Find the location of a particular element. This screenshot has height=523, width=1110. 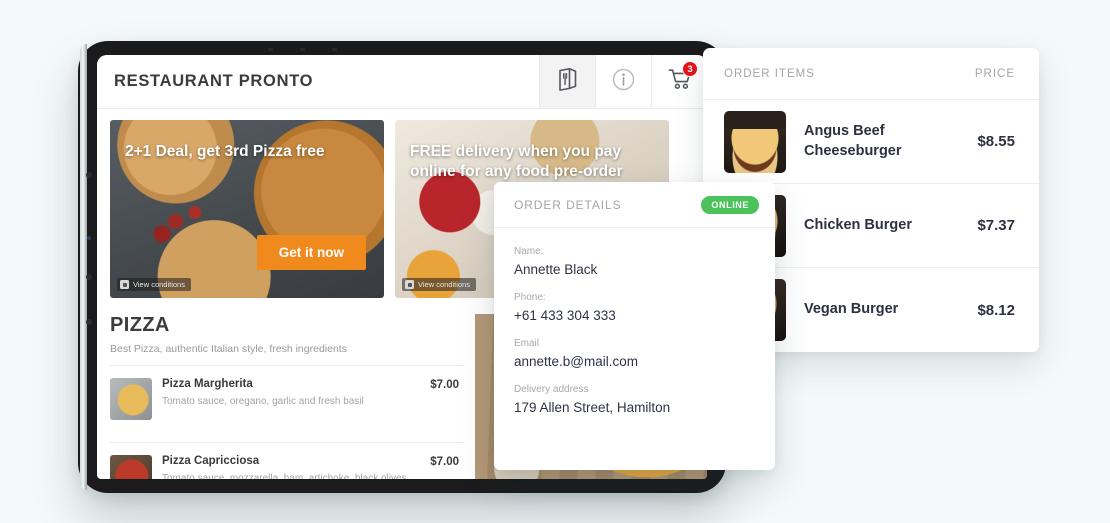

menu-item-name: Pizza Capricciosa is located at coordinates (211, 461).